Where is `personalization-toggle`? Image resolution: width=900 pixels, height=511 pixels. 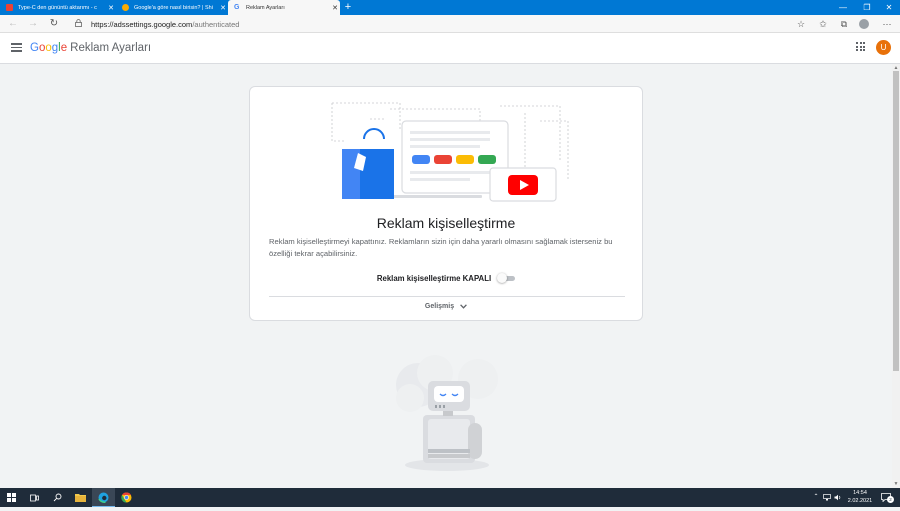
personalization-toggle is located at coordinates (506, 278).